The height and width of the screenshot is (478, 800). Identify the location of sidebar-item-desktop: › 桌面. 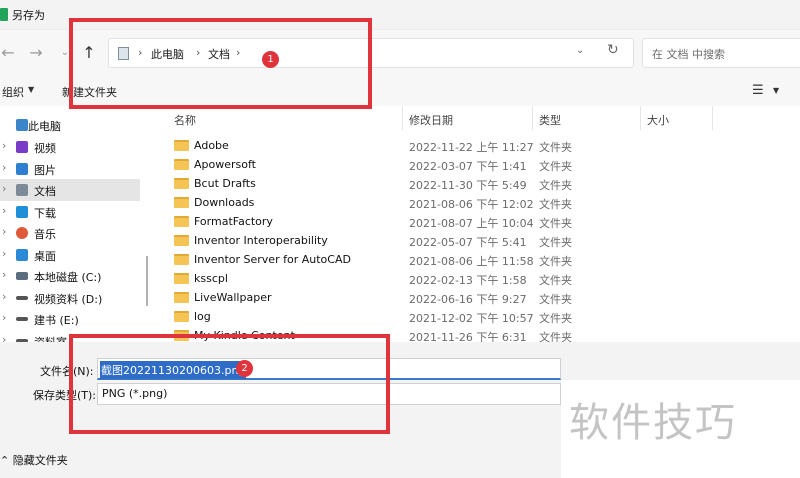
(70, 255).